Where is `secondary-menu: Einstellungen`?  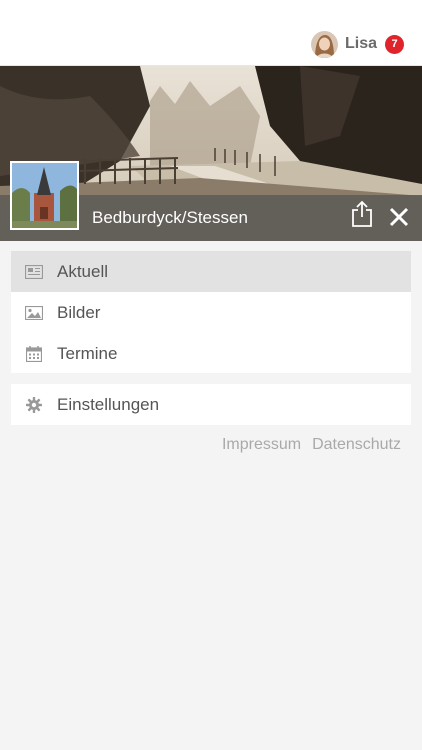
secondary-menu: Einstellungen is located at coordinates (211, 404).